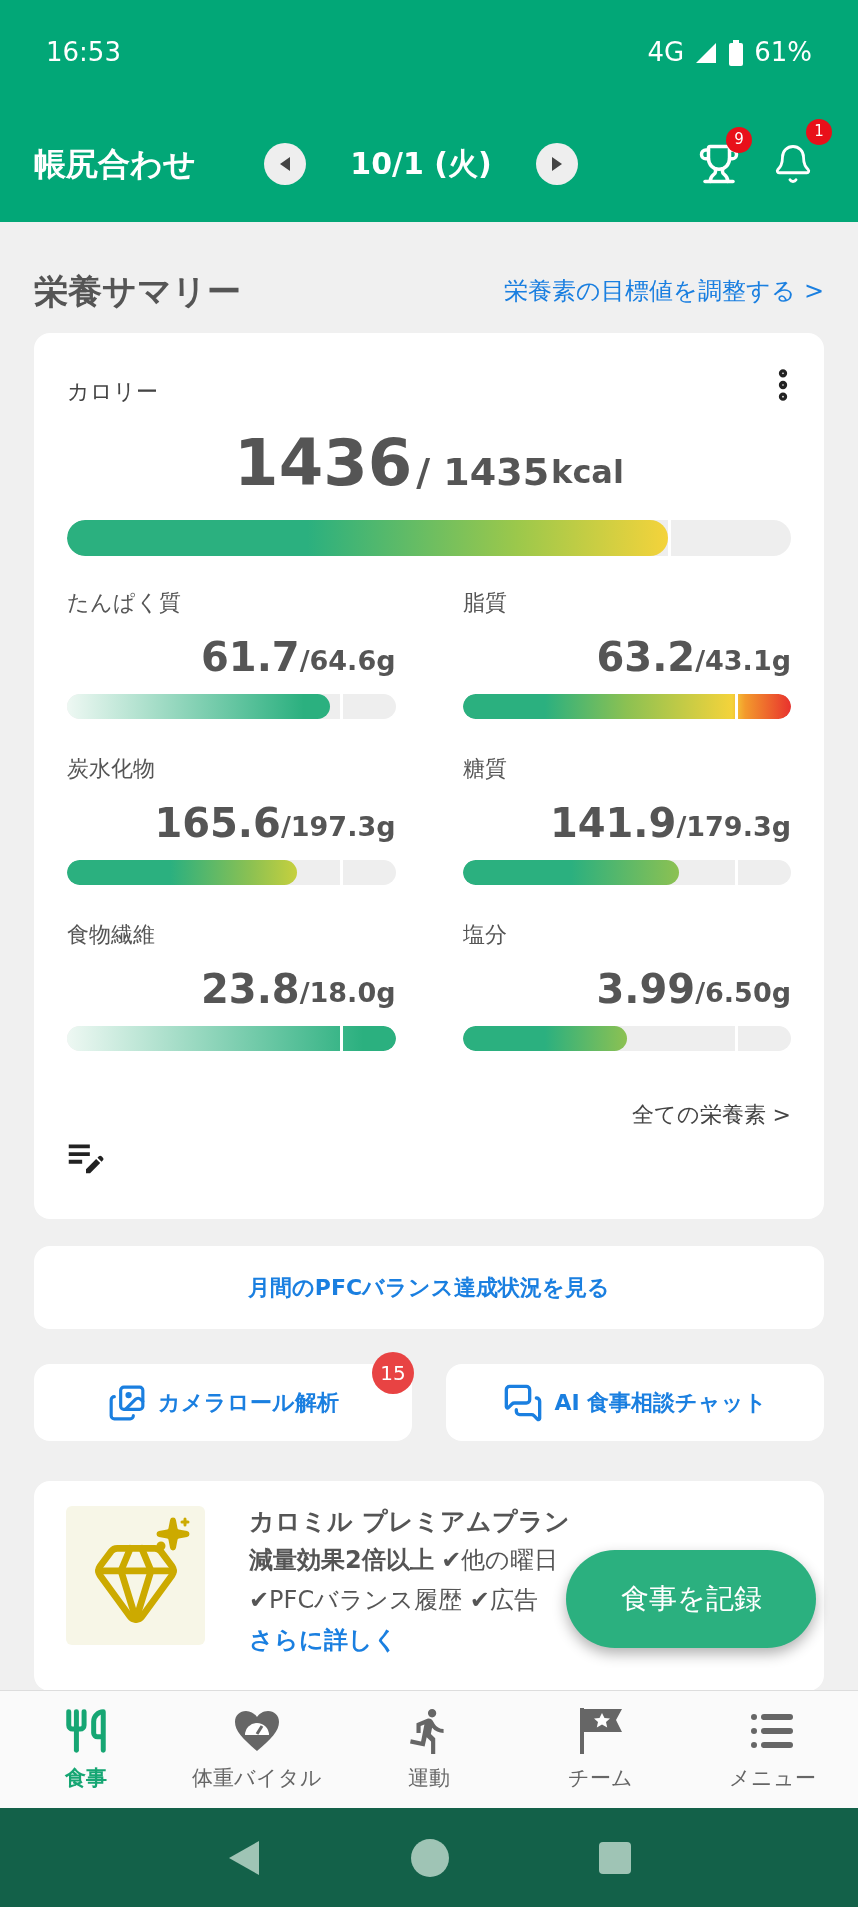 The height and width of the screenshot is (1907, 858). I want to click on status-time: 16:53, so click(83, 52).